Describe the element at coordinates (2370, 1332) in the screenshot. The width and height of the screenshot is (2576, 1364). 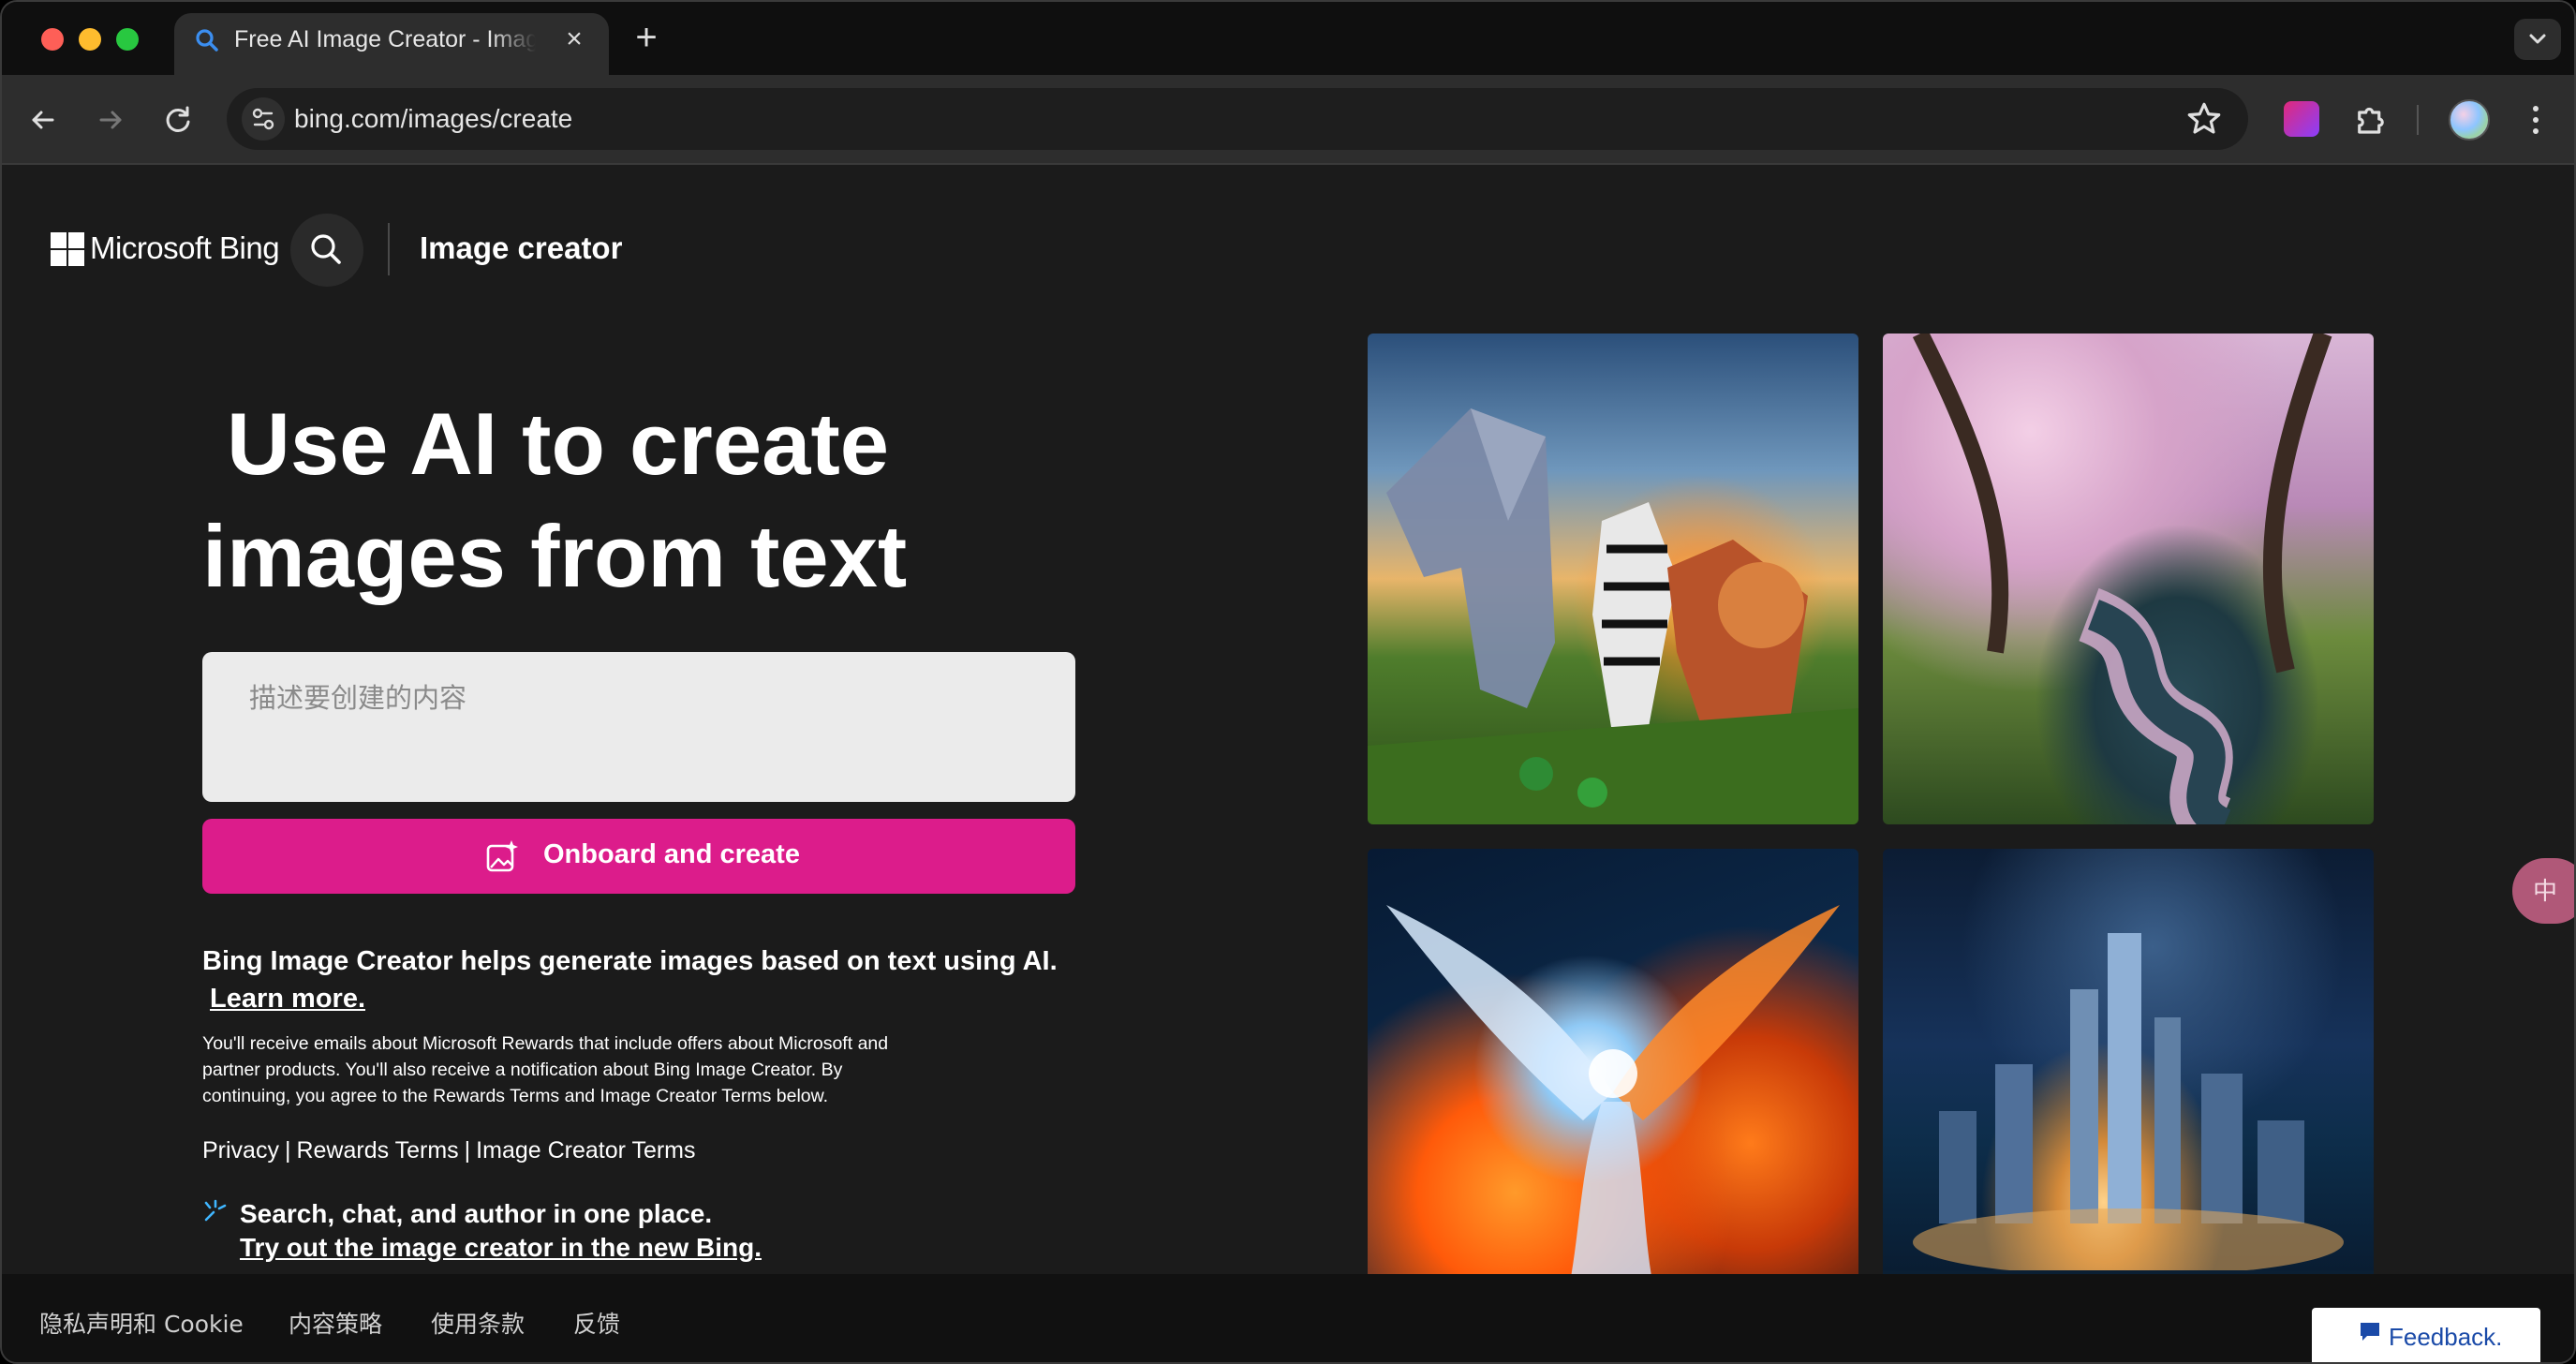
I see `feedback-icon` at that location.